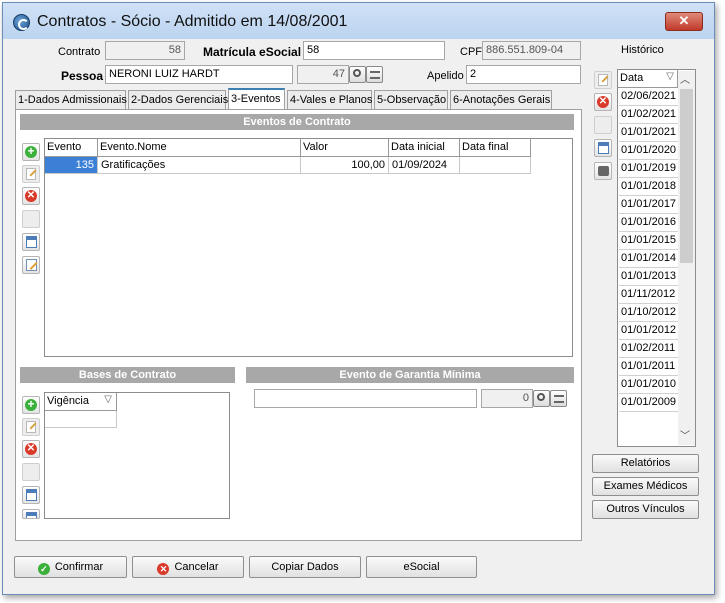 The height and width of the screenshot is (603, 725). I want to click on col-data: Data ▽, so click(648, 79).